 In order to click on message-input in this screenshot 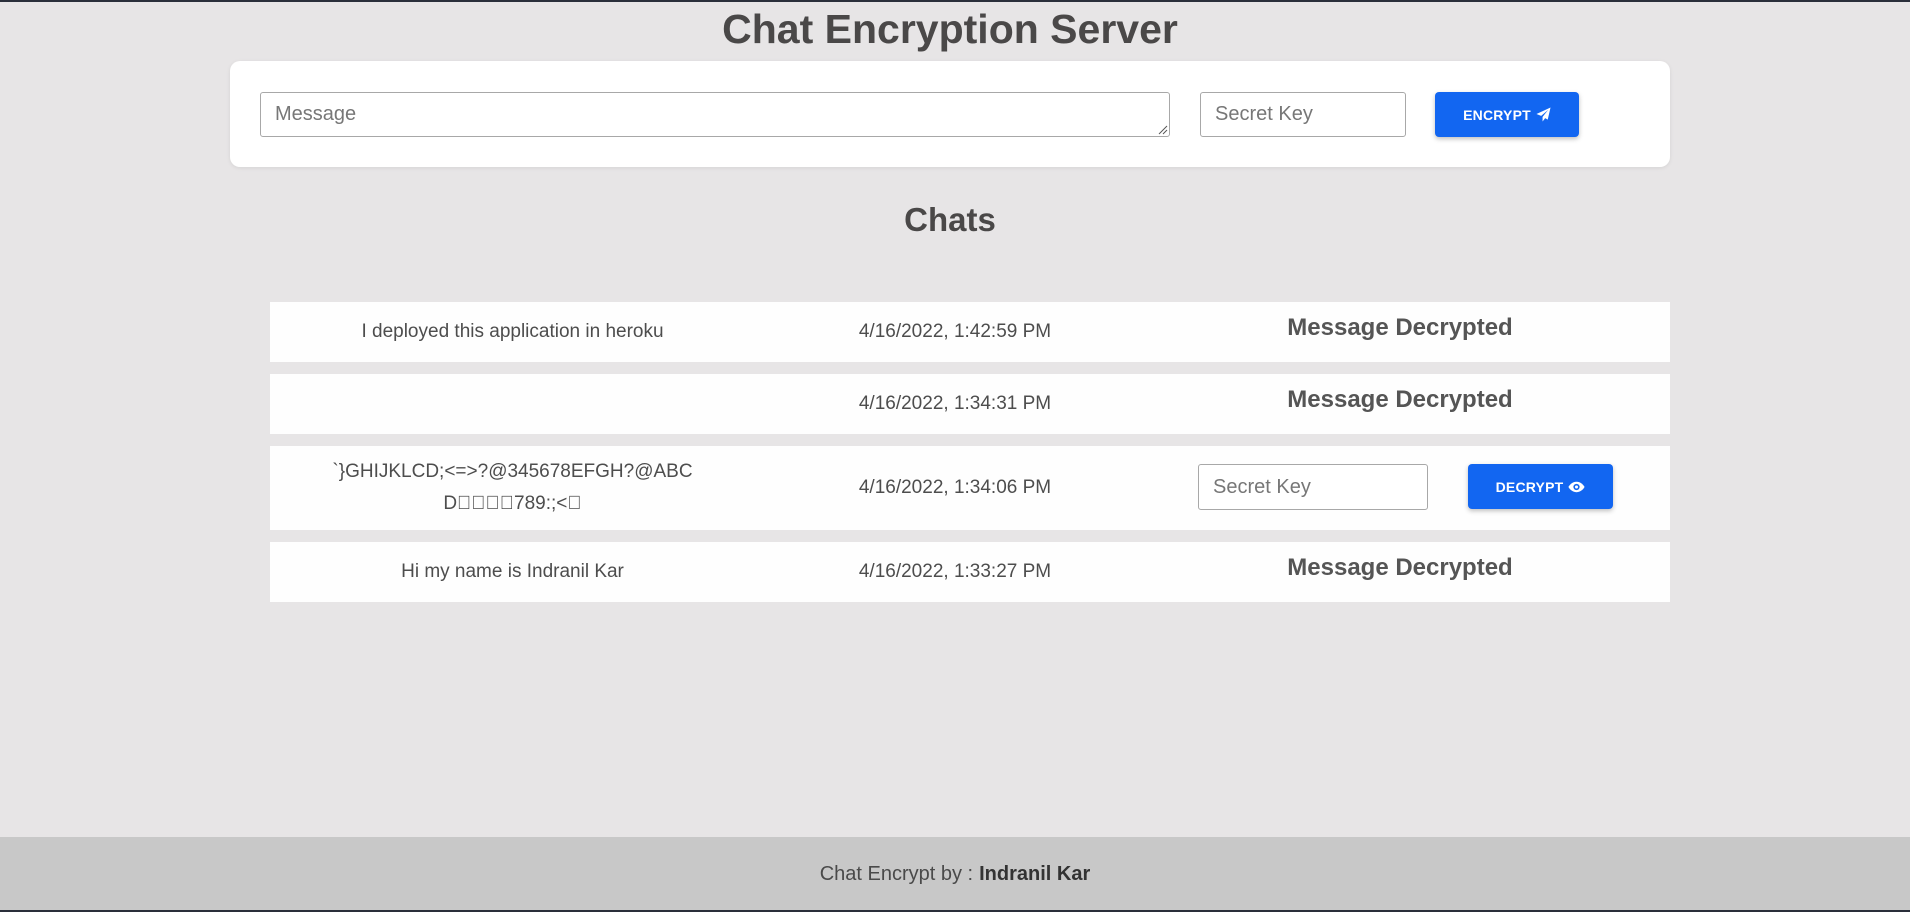, I will do `click(715, 114)`.